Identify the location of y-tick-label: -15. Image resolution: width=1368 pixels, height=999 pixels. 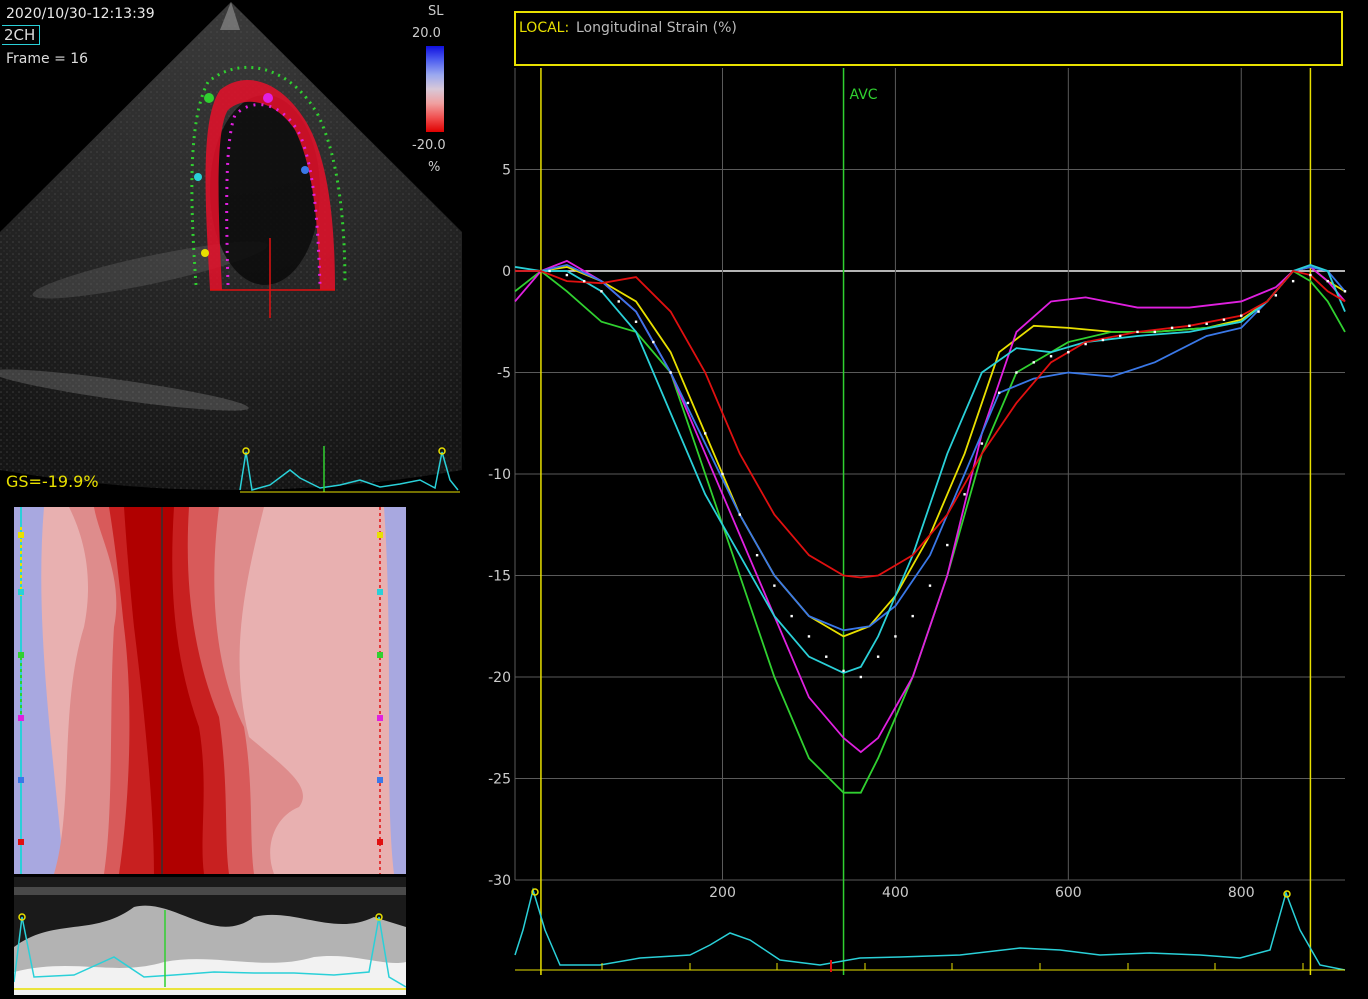
(499, 577).